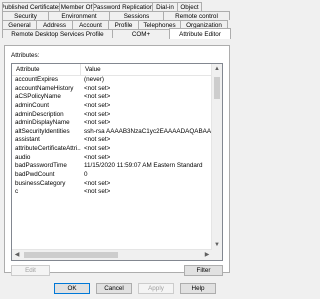 The image size is (320, 299). I want to click on attribute-name: c, so click(17, 192).